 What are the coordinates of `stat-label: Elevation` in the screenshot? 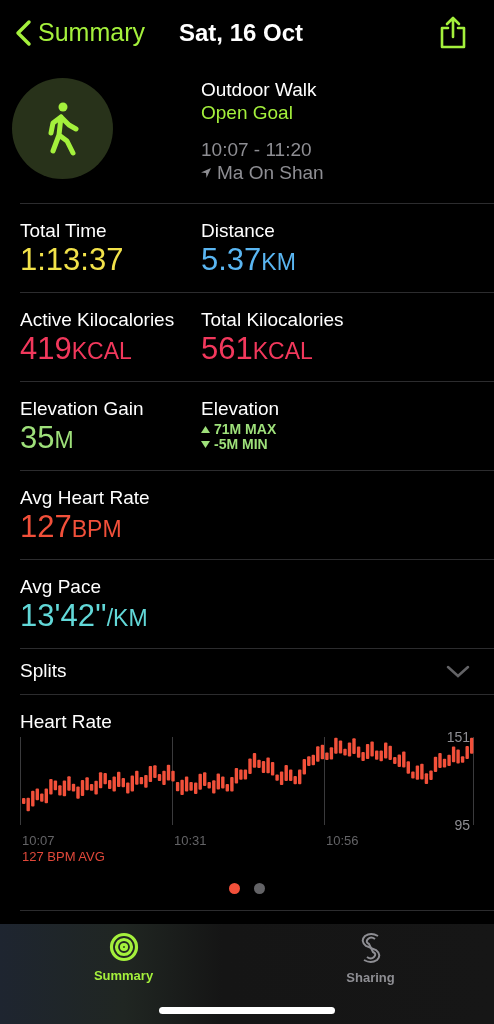 It's located at (241, 408).